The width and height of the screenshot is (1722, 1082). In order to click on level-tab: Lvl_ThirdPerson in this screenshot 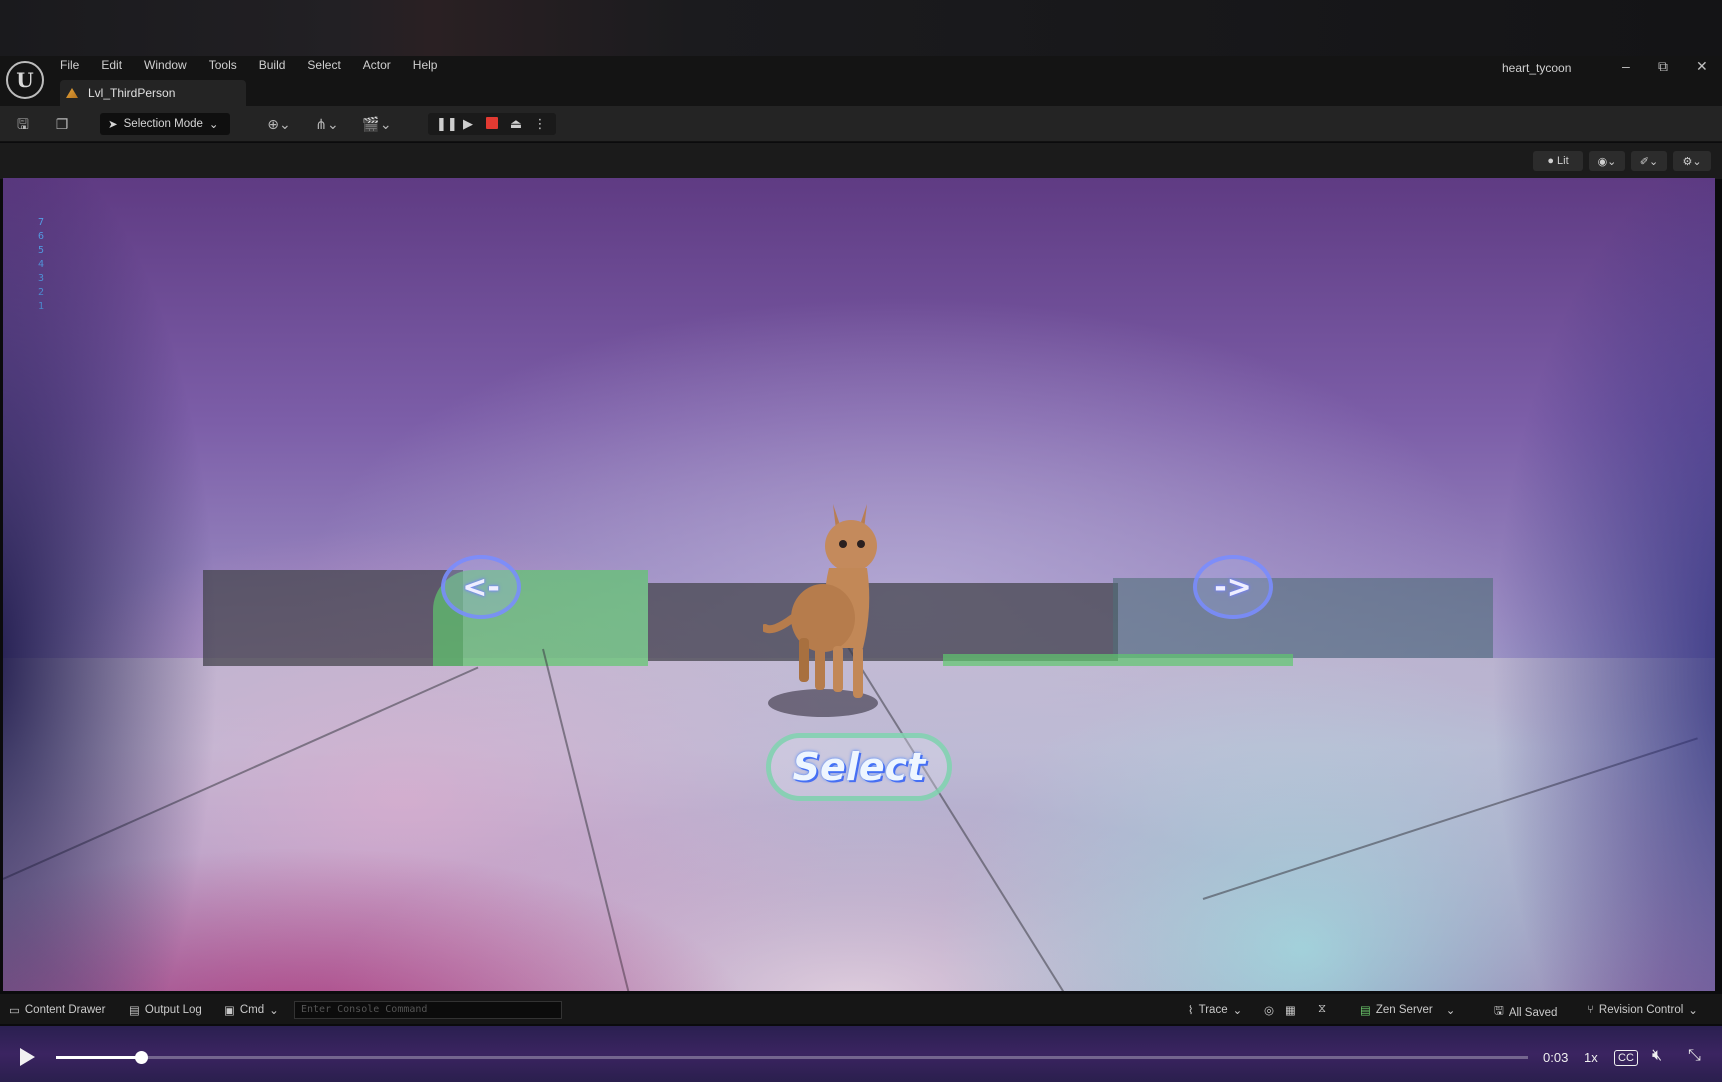, I will do `click(153, 93)`.